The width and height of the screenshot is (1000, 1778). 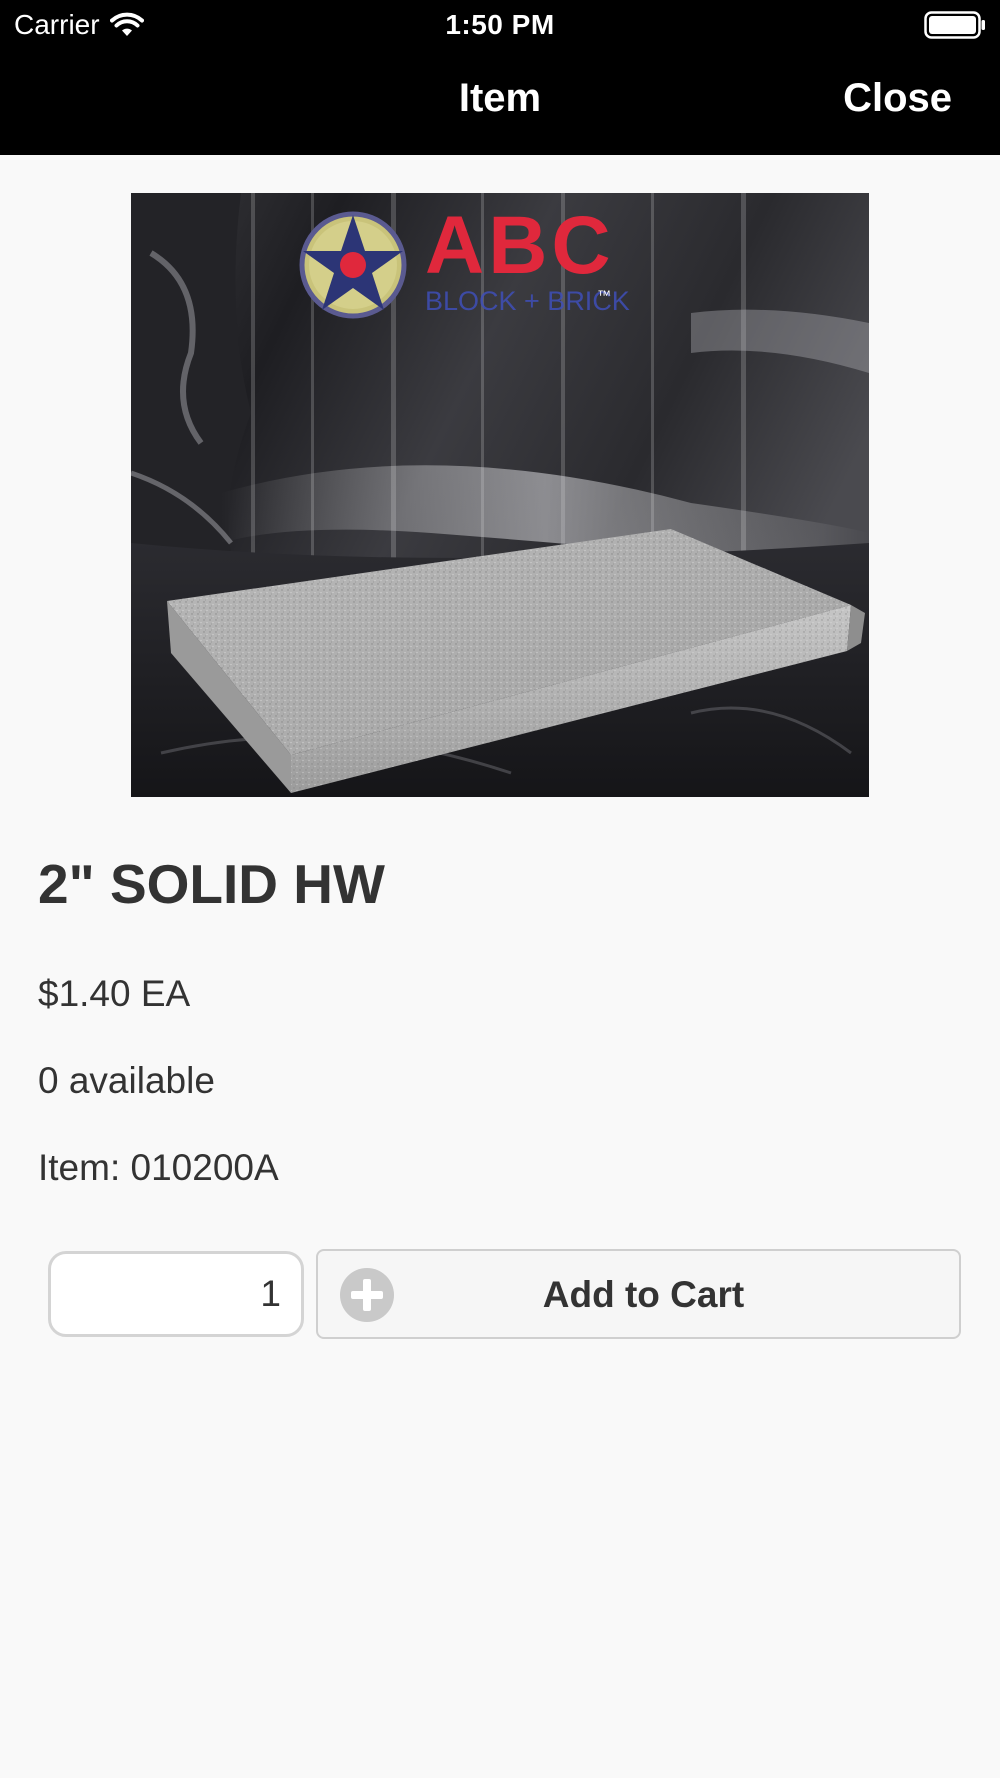 I want to click on abc-logo: ABC BLOCK + BRICK ™, so click(x=464, y=259).